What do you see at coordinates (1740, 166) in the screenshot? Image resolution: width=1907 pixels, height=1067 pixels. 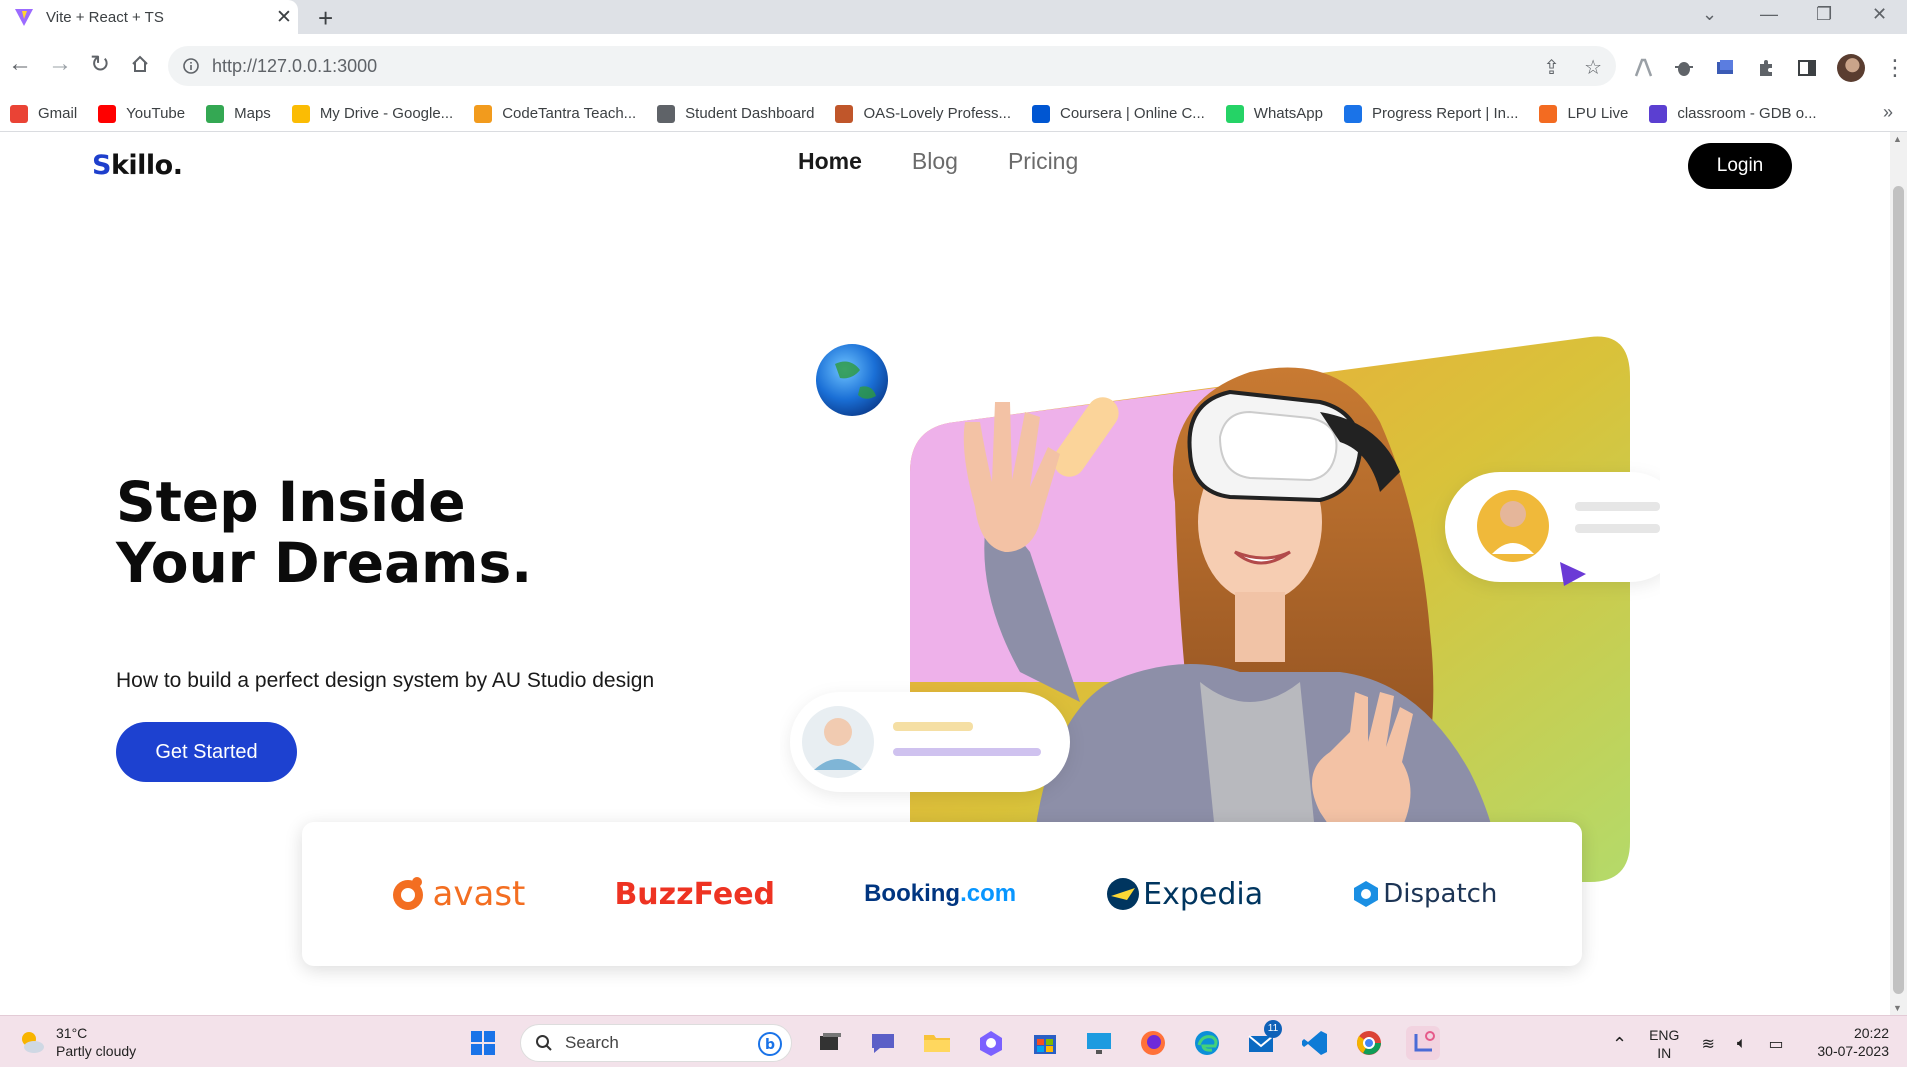 I see `login-button: Login` at bounding box center [1740, 166].